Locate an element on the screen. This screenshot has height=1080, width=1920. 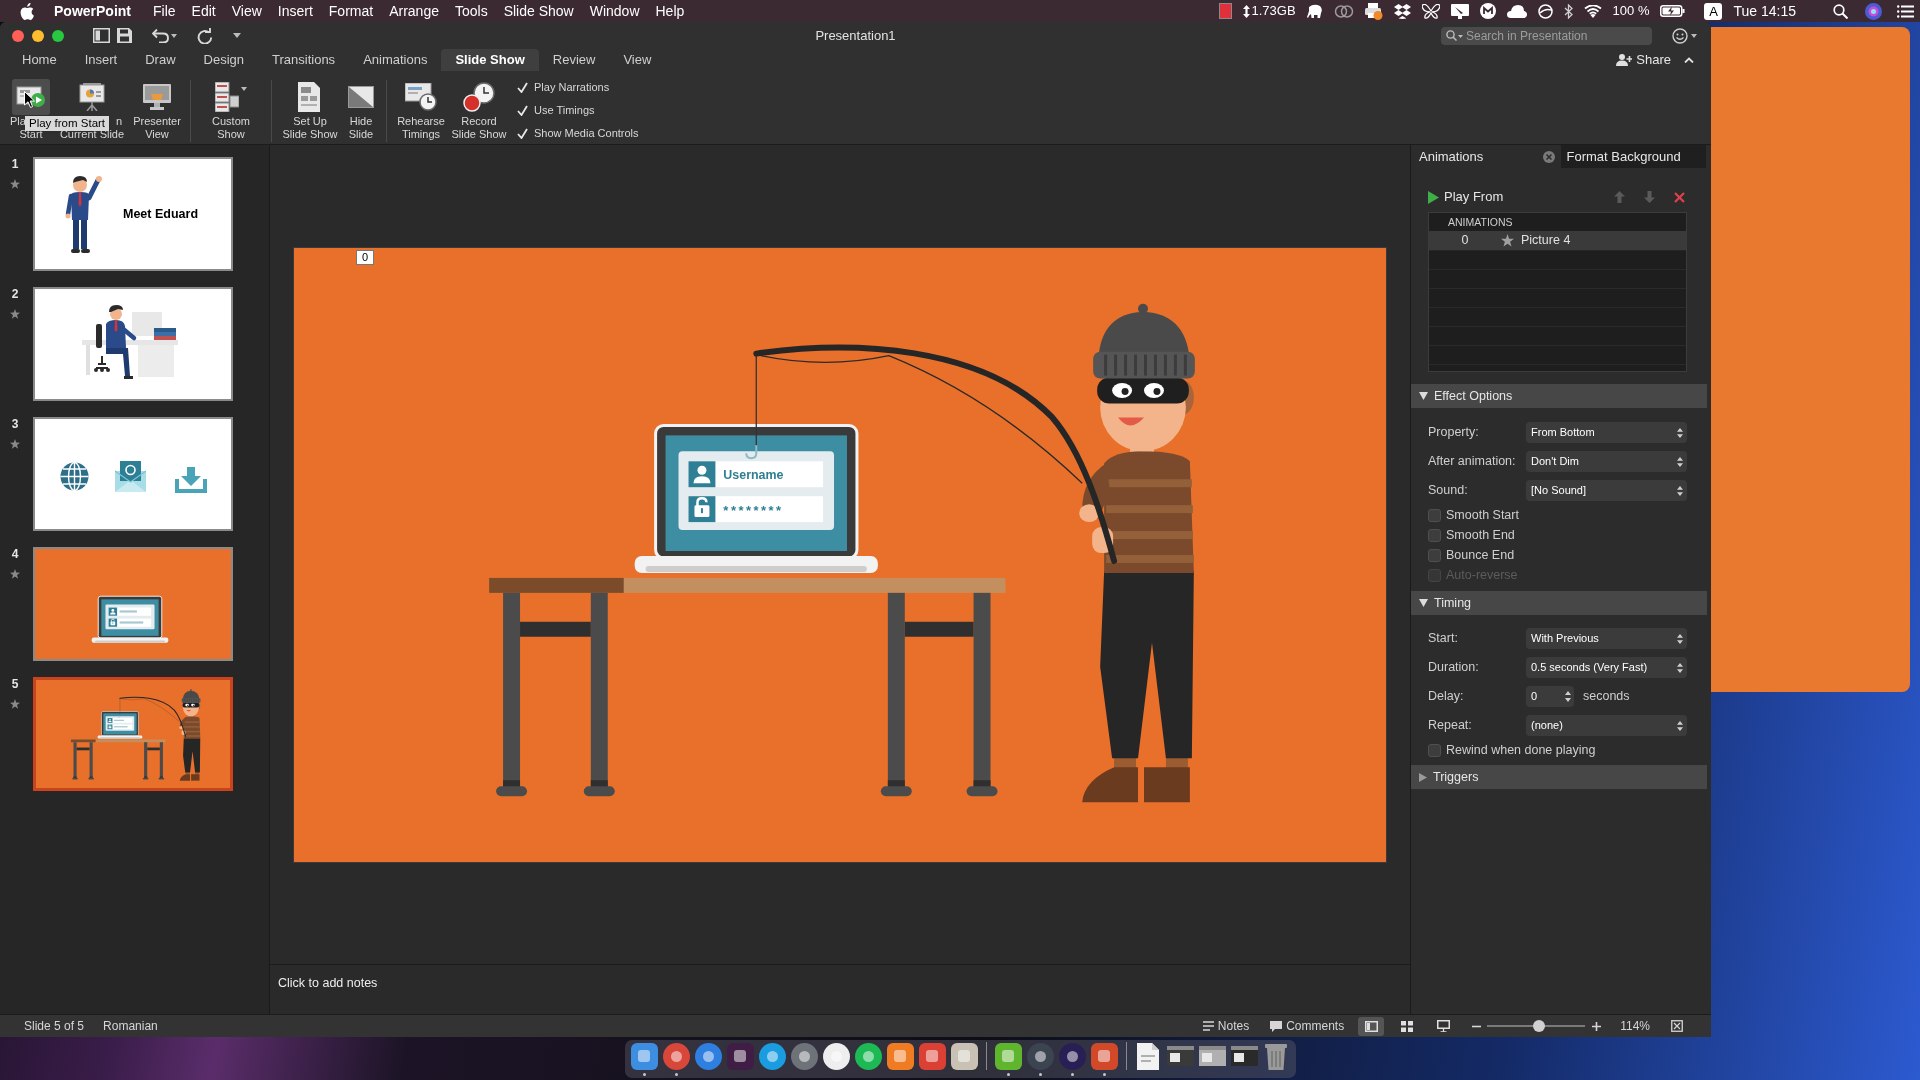
menu-item: Tools is located at coordinates (471, 11).